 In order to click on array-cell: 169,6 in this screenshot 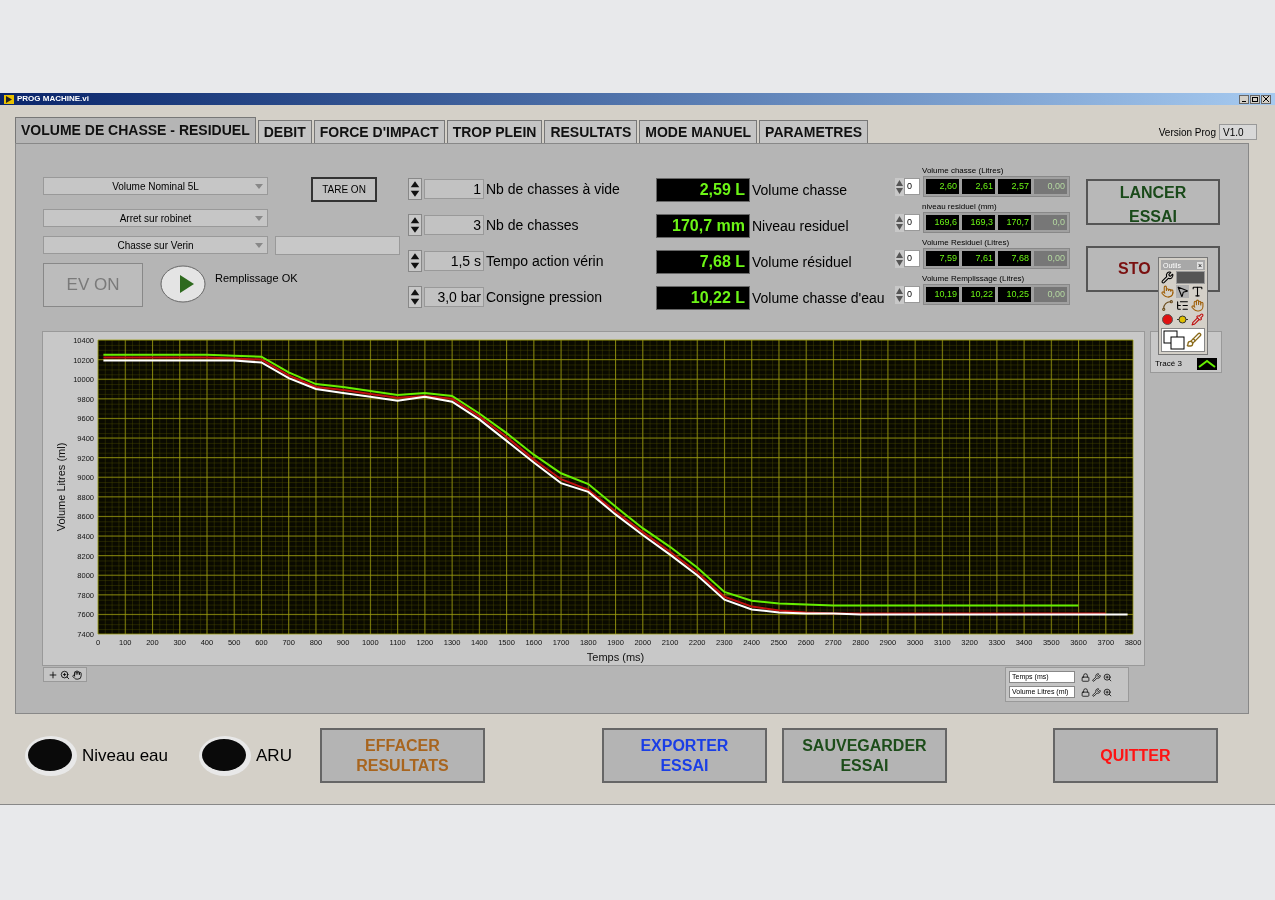, I will do `click(942, 222)`.